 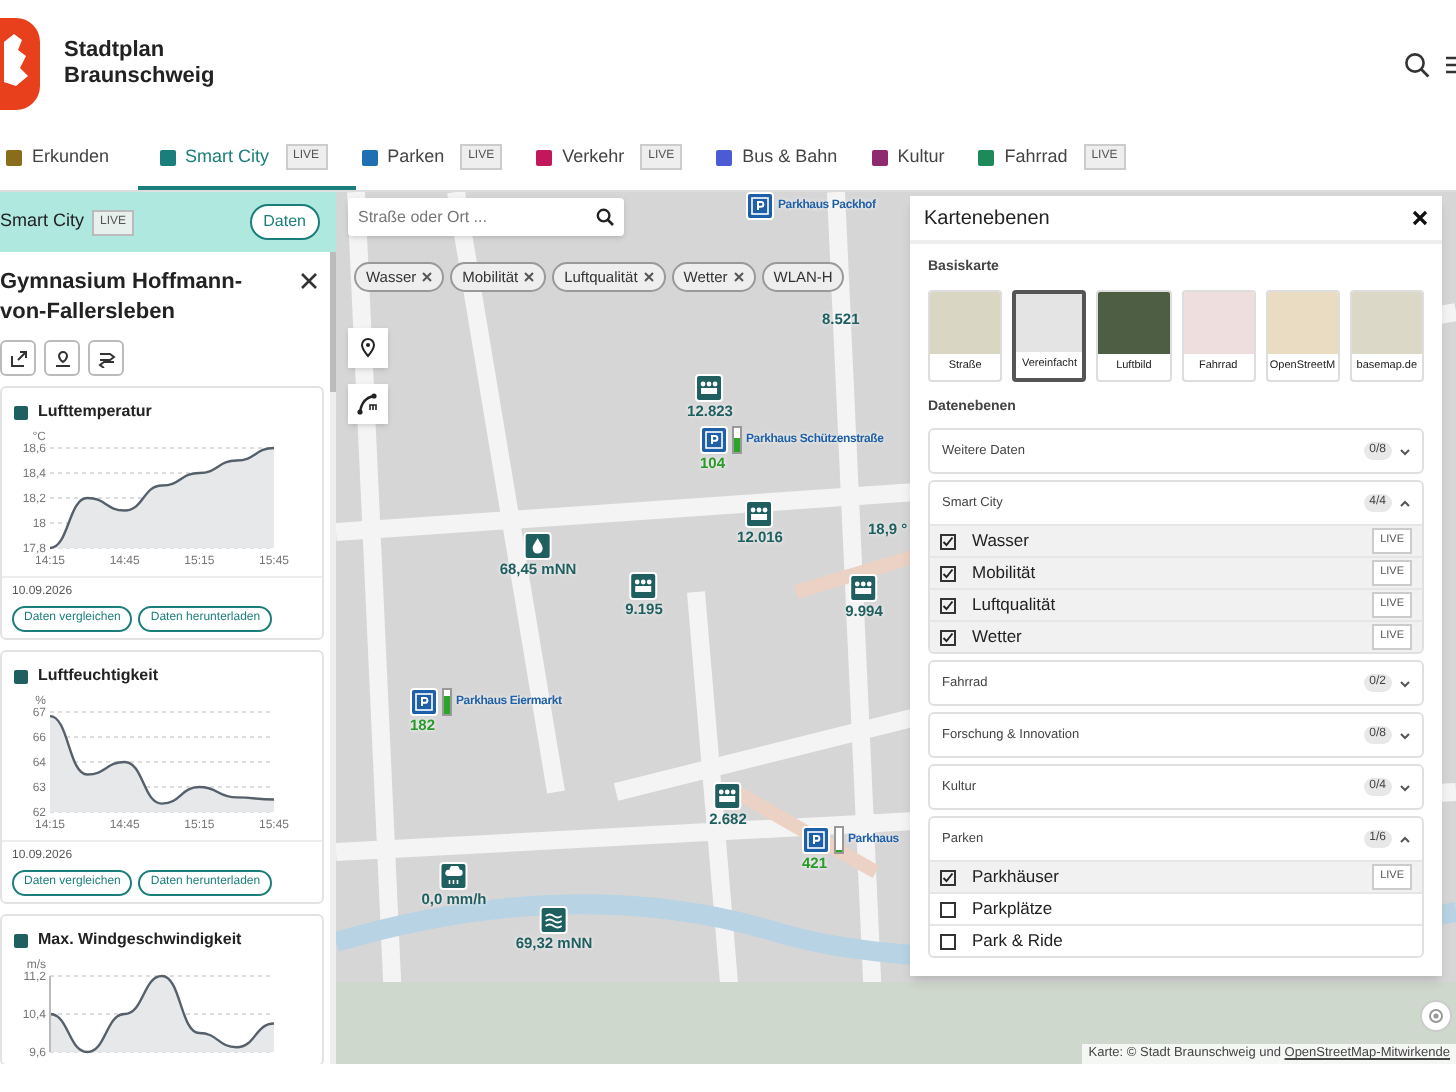 I want to click on site-title: Braunschweig, so click(x=139, y=77).